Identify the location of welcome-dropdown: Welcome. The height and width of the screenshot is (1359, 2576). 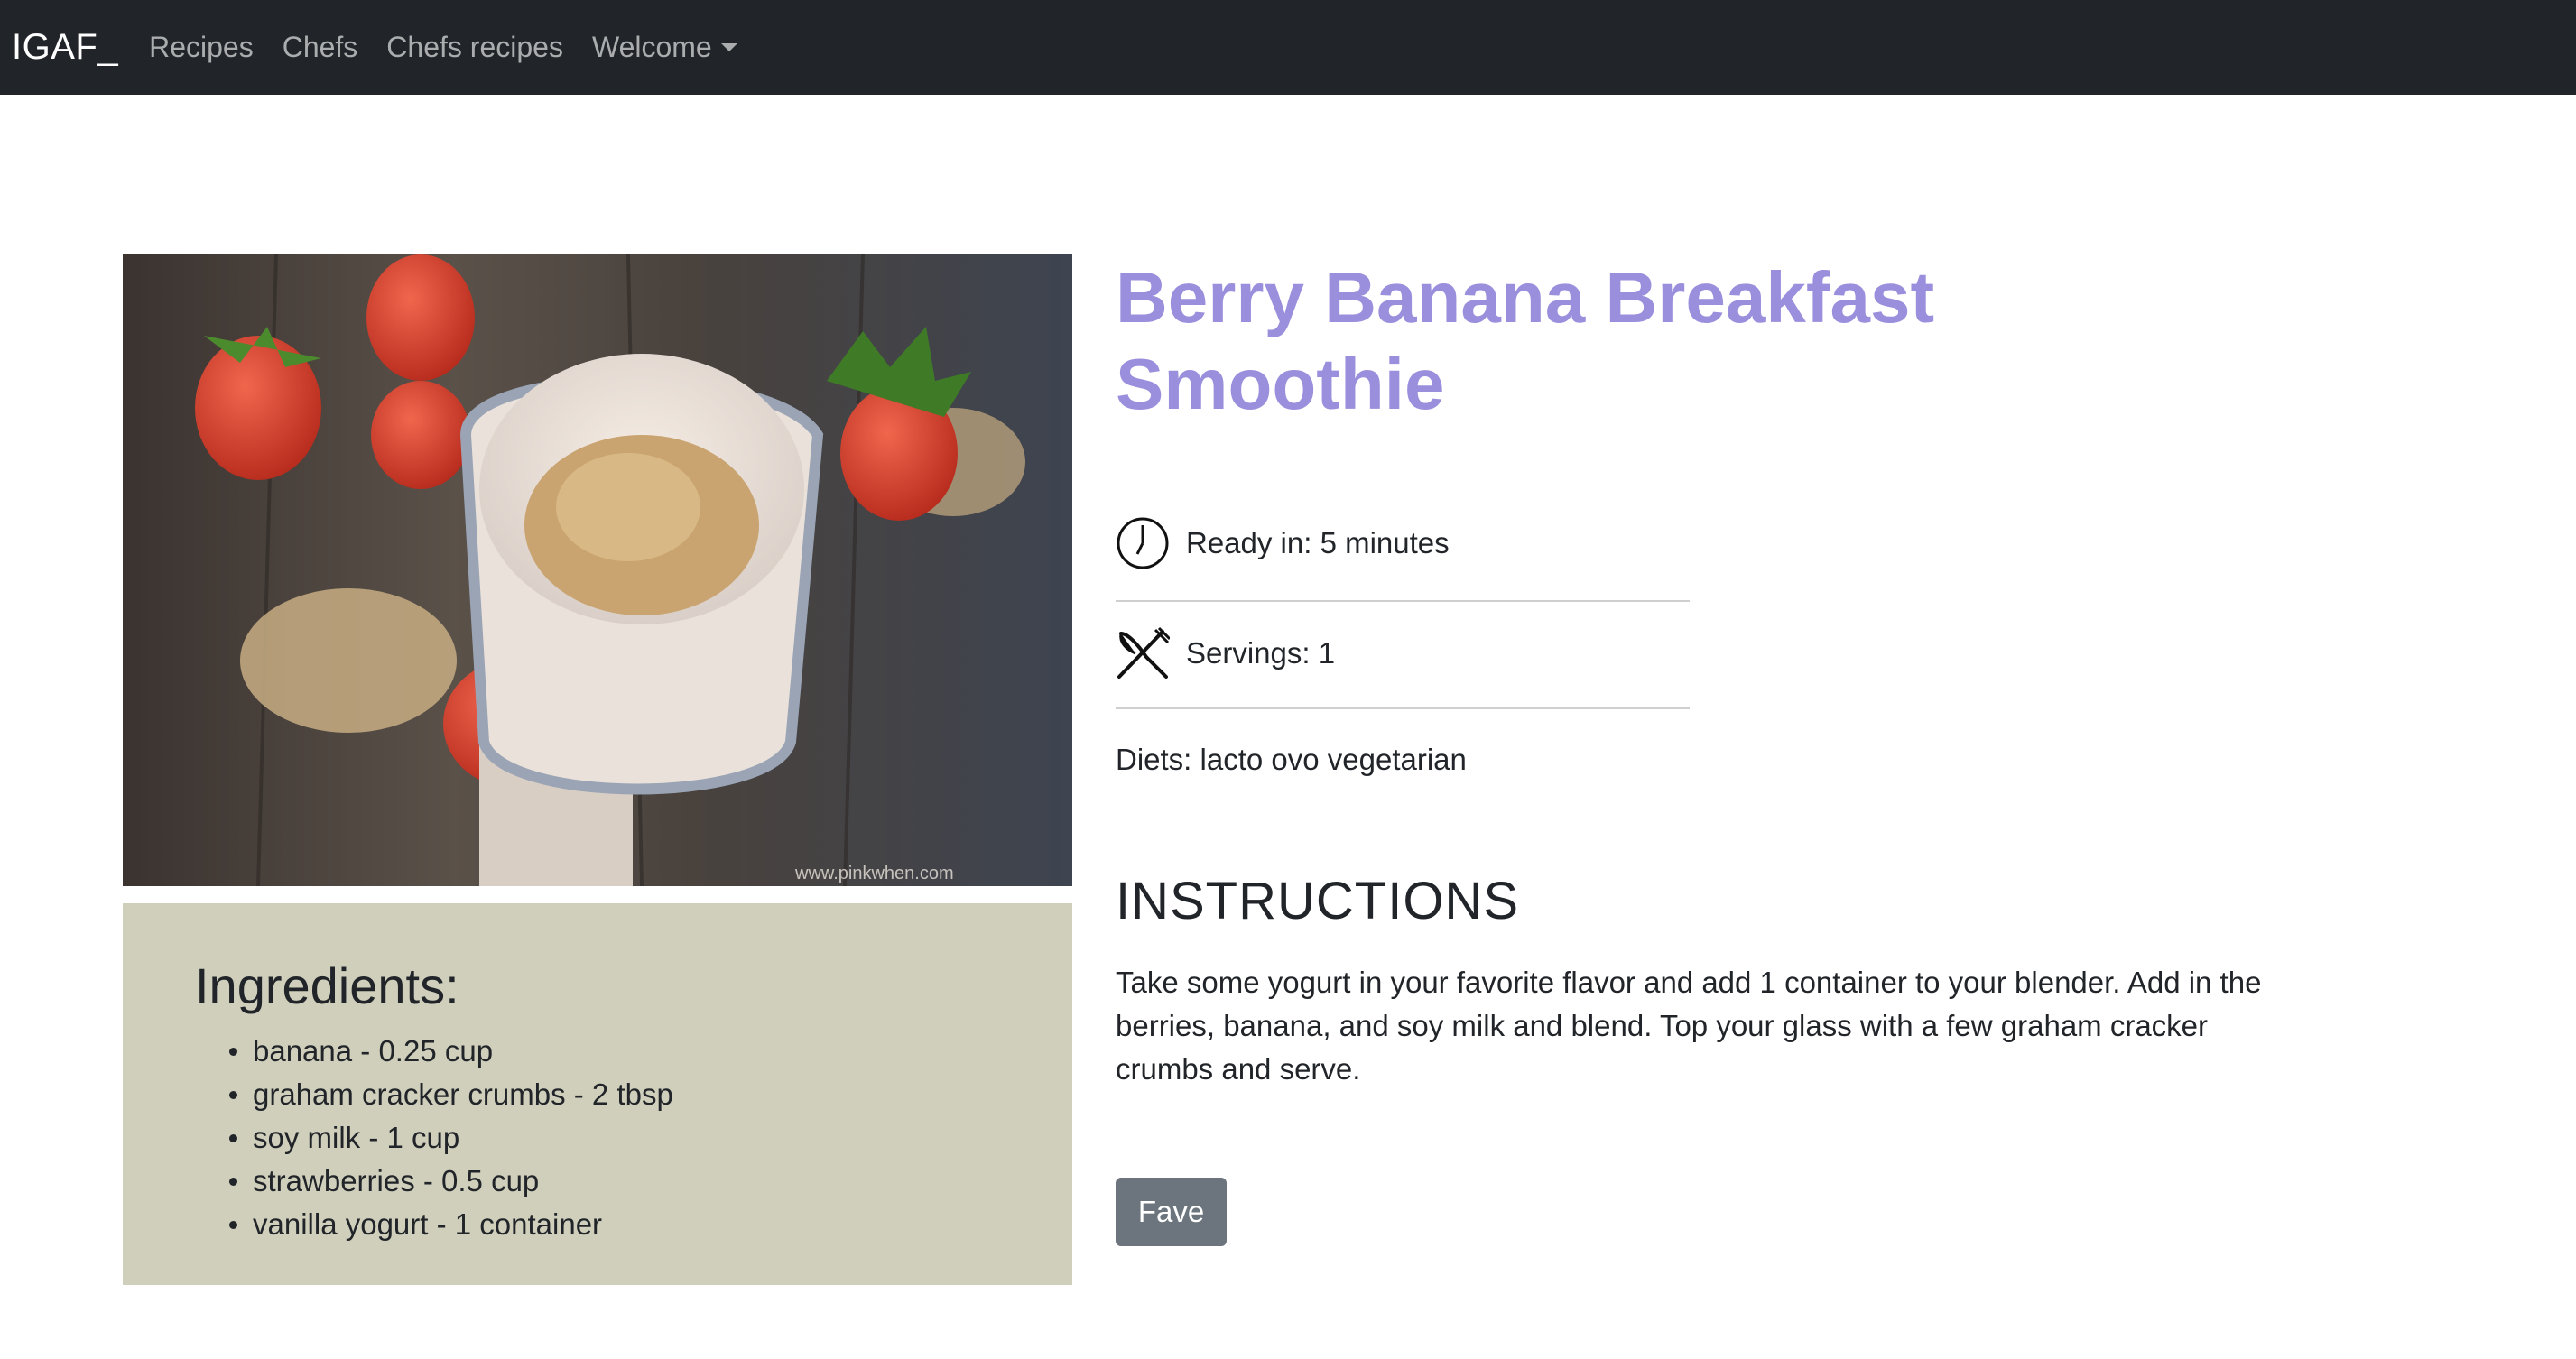
(664, 48).